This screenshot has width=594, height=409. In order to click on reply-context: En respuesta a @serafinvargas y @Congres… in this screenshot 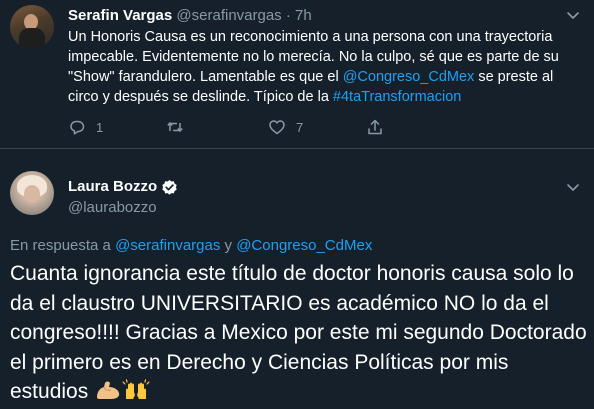, I will do `click(191, 246)`.